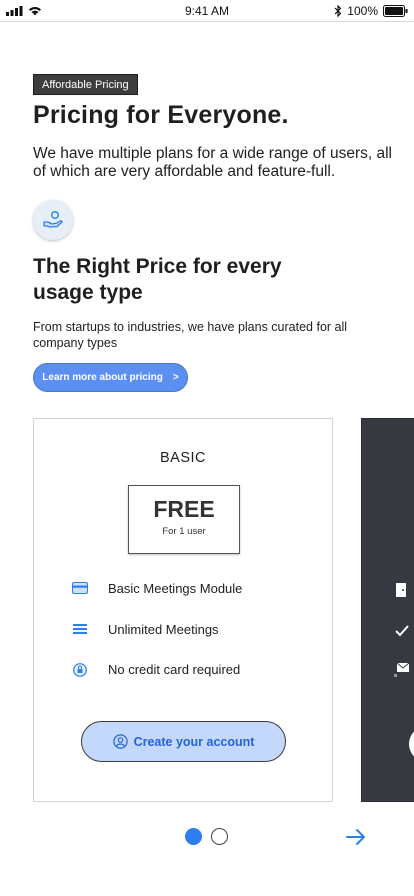 Image resolution: width=414 pixels, height=896 pixels. Describe the element at coordinates (80, 669) in the screenshot. I see `lock-badge-icon` at that location.